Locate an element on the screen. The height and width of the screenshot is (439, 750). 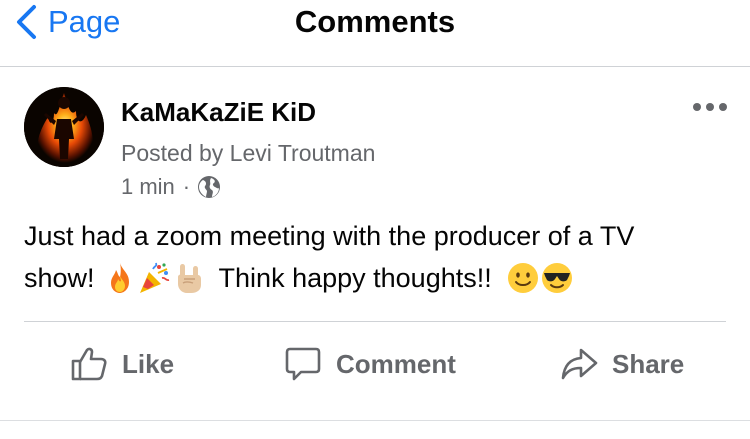
fire-figure-avatar-image is located at coordinates (64, 127).